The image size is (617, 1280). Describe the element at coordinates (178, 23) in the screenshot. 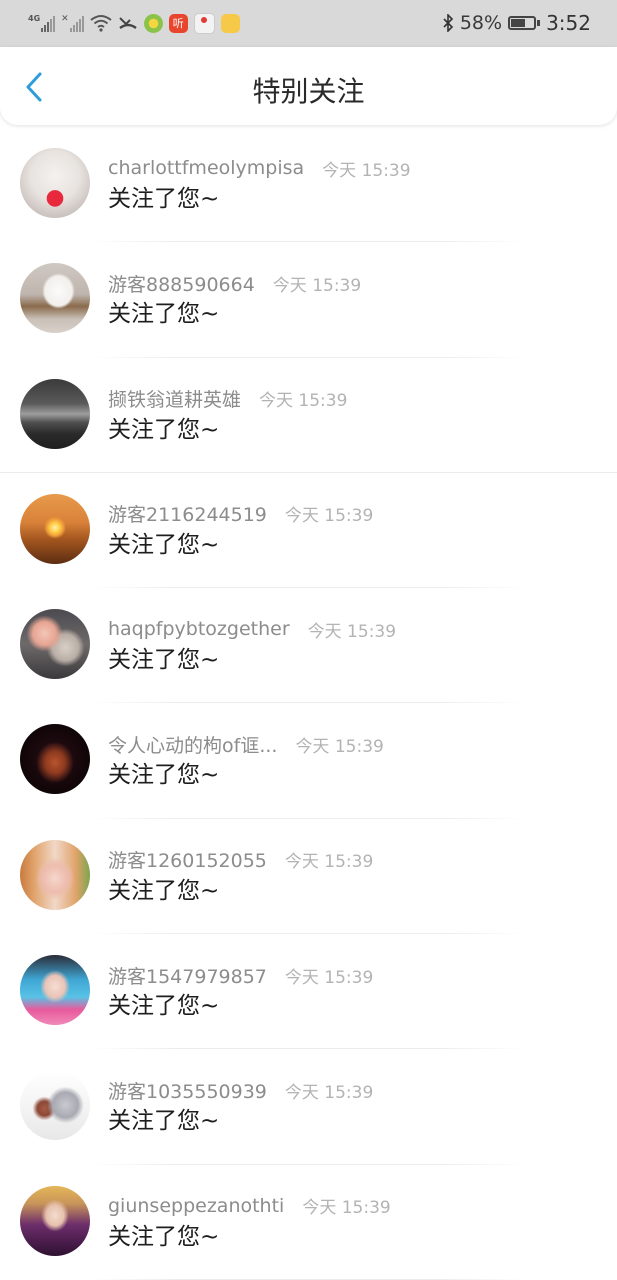

I see `app-notification-icon-2: 听` at that location.